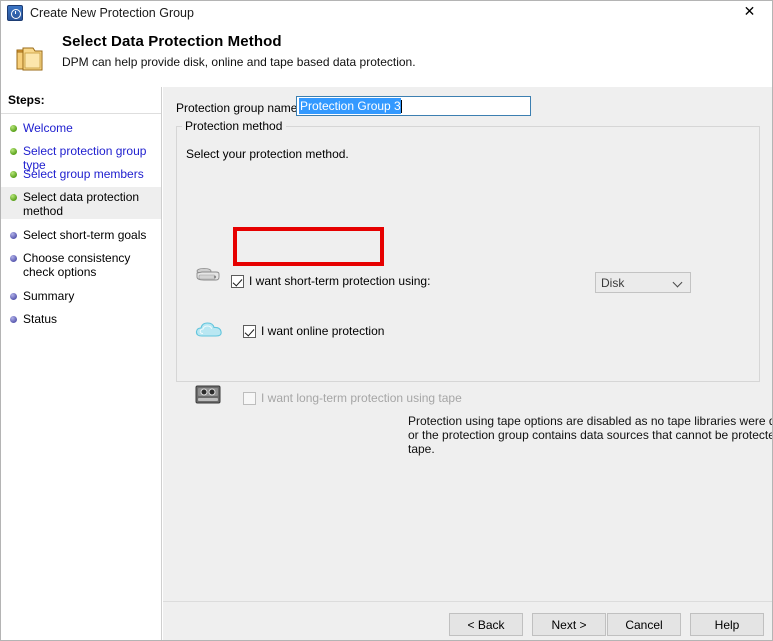 The height and width of the screenshot is (641, 773). Describe the element at coordinates (81, 113) in the screenshot. I see `steps-divider` at that location.